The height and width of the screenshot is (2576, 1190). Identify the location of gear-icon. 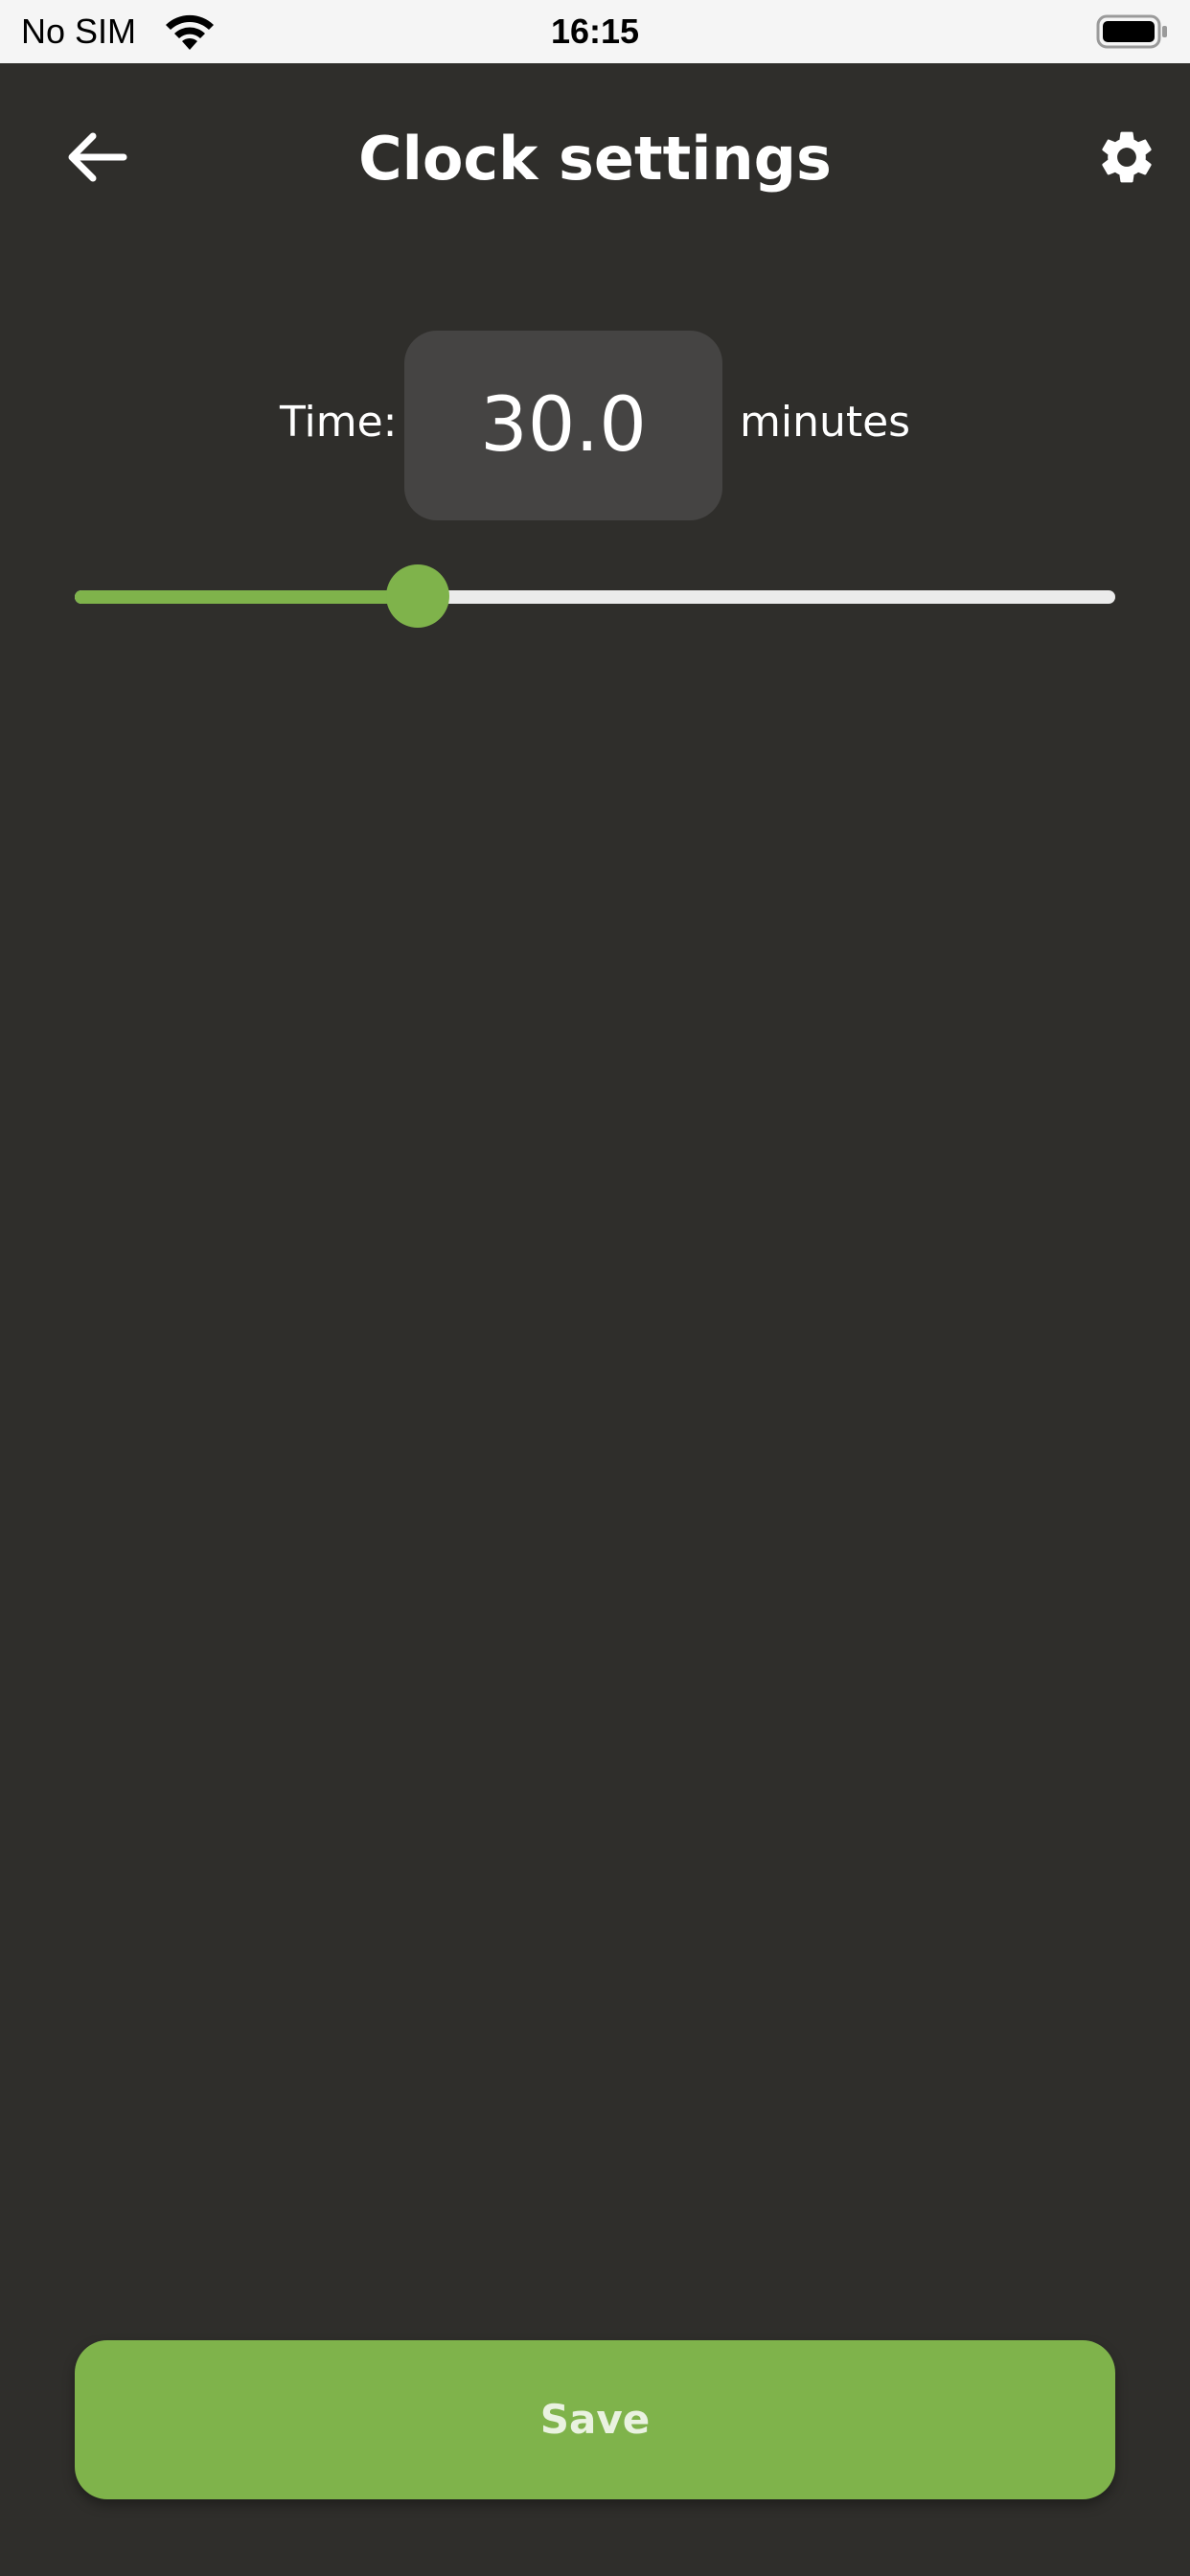
(1127, 159).